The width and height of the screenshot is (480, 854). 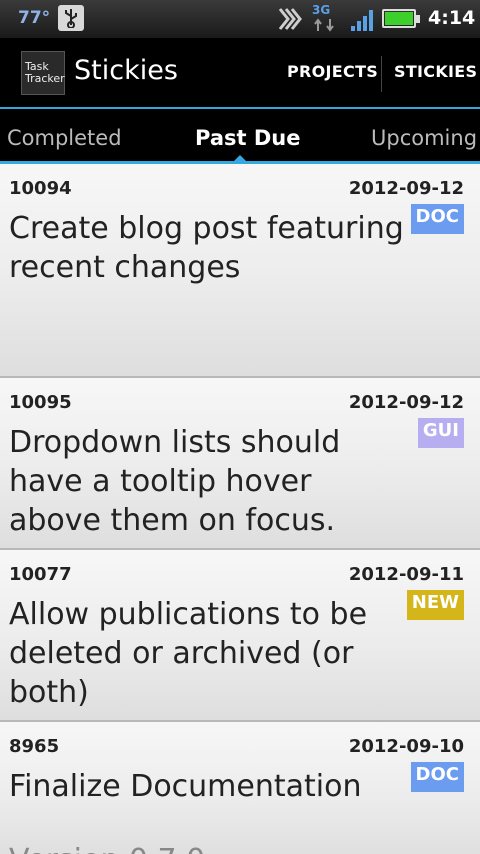 What do you see at coordinates (321, 10) in the screenshot?
I see `network-type-text: 3G` at bounding box center [321, 10].